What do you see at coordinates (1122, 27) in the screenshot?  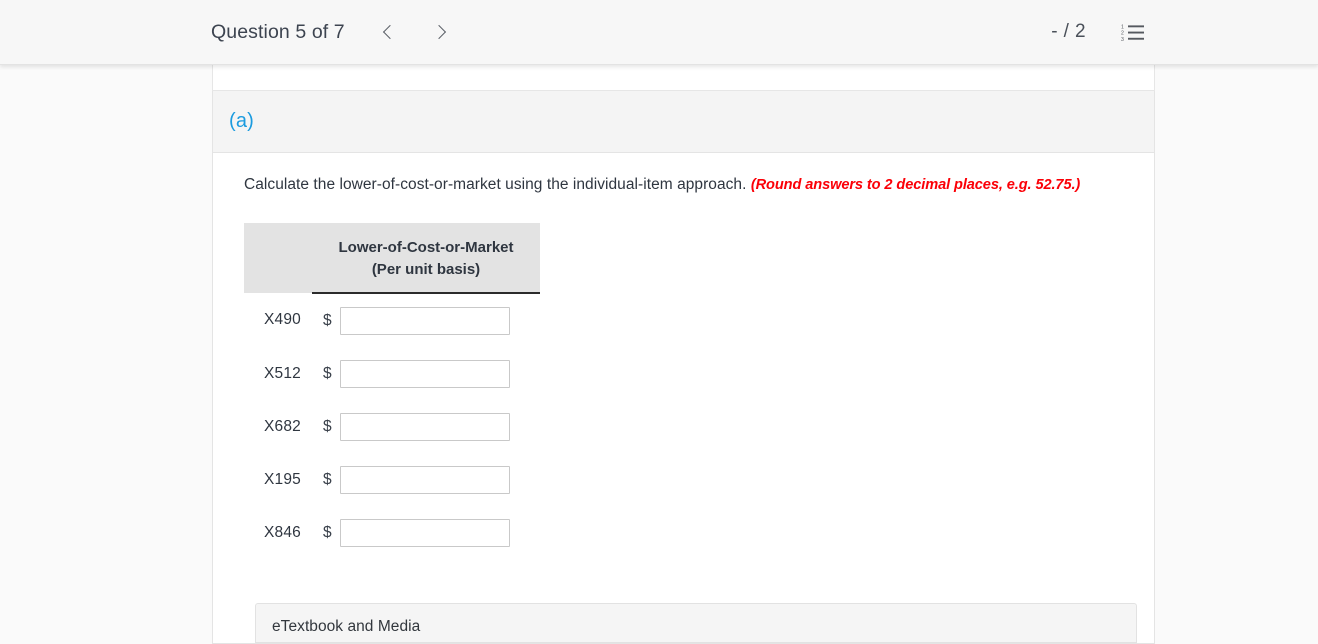 I see `svg-text: 1` at bounding box center [1122, 27].